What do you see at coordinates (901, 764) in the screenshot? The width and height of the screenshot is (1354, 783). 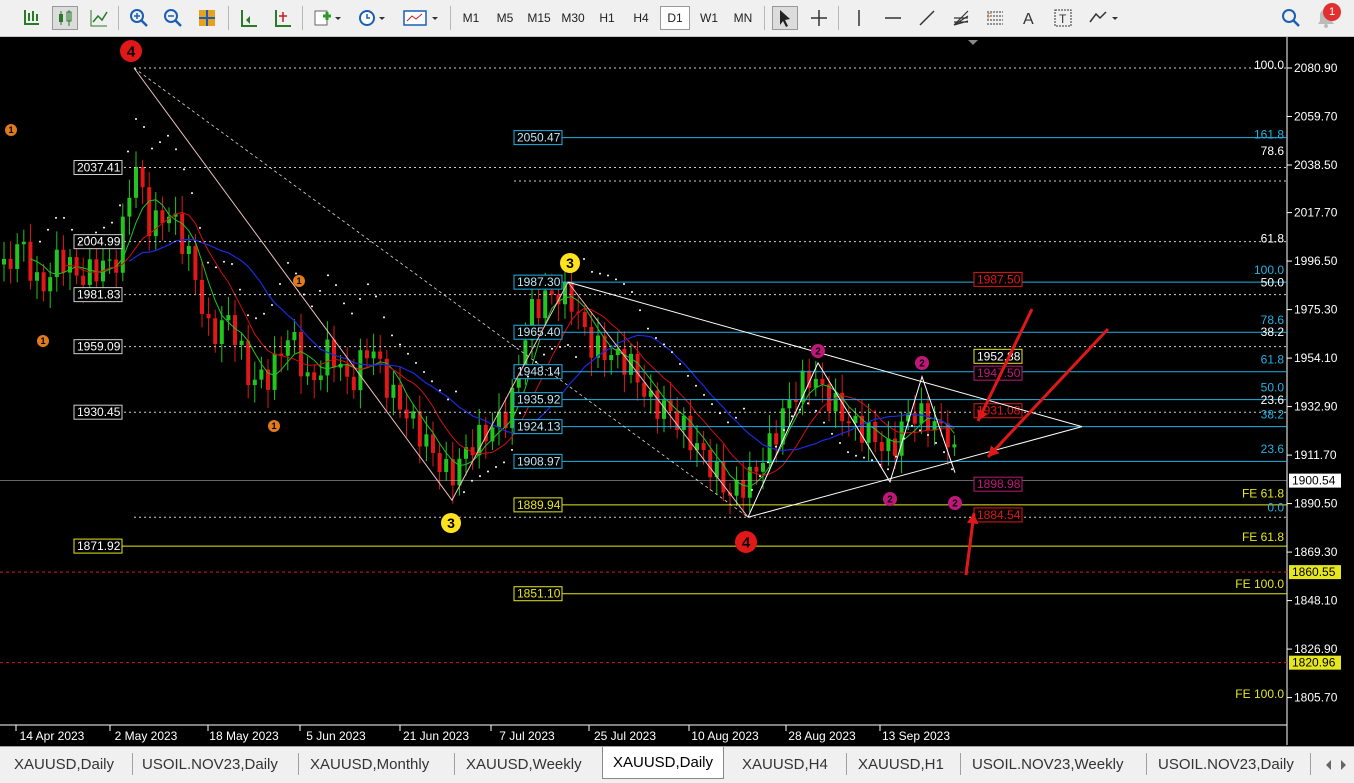 I see `chart-tab: XAUUSD,H1` at bounding box center [901, 764].